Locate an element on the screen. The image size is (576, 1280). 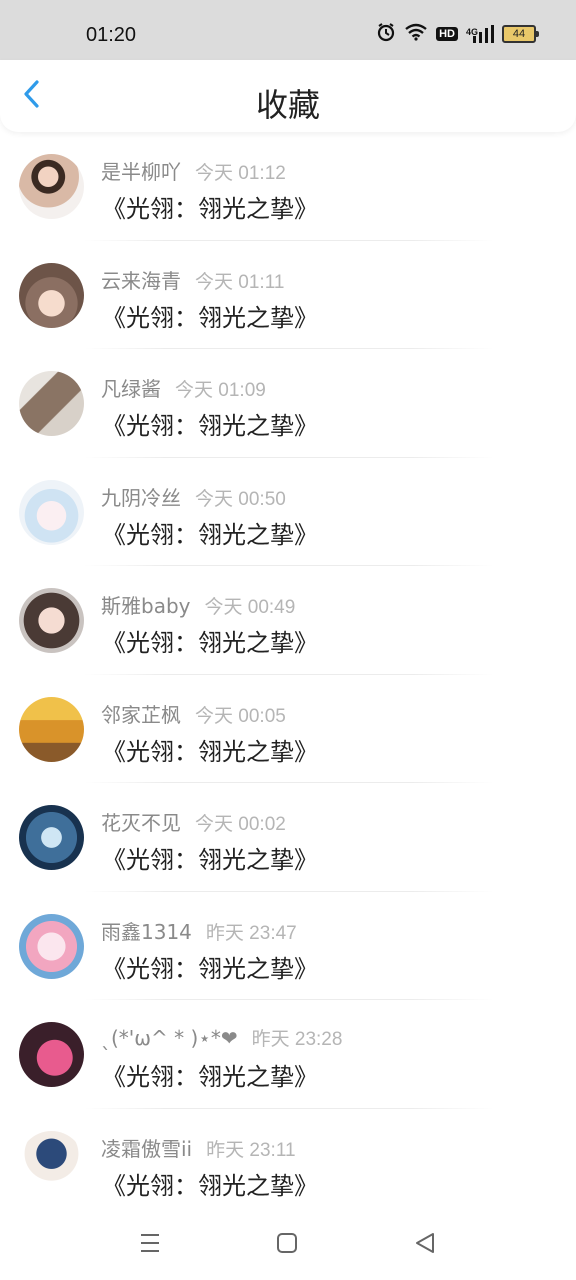
timestamp: 今天 01:09 is located at coordinates (220, 390).